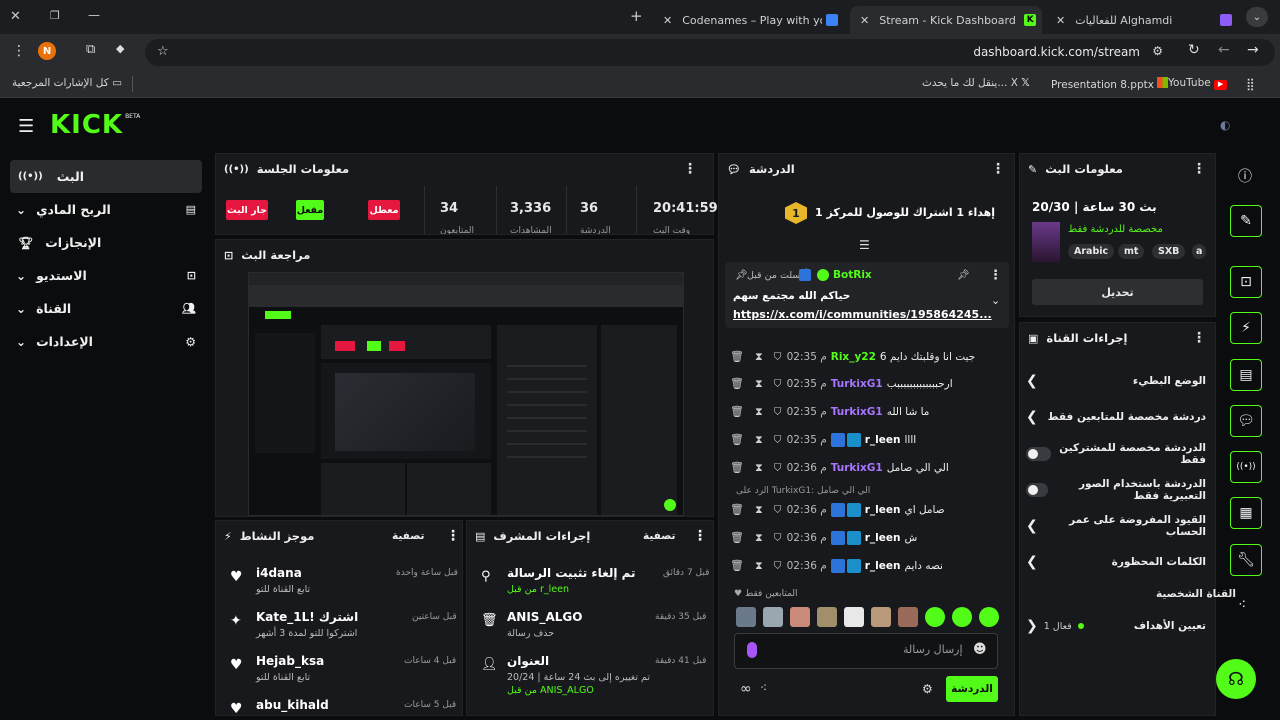  What do you see at coordinates (163, 51) in the screenshot?
I see `bookmark-star-icon: ☆` at bounding box center [163, 51].